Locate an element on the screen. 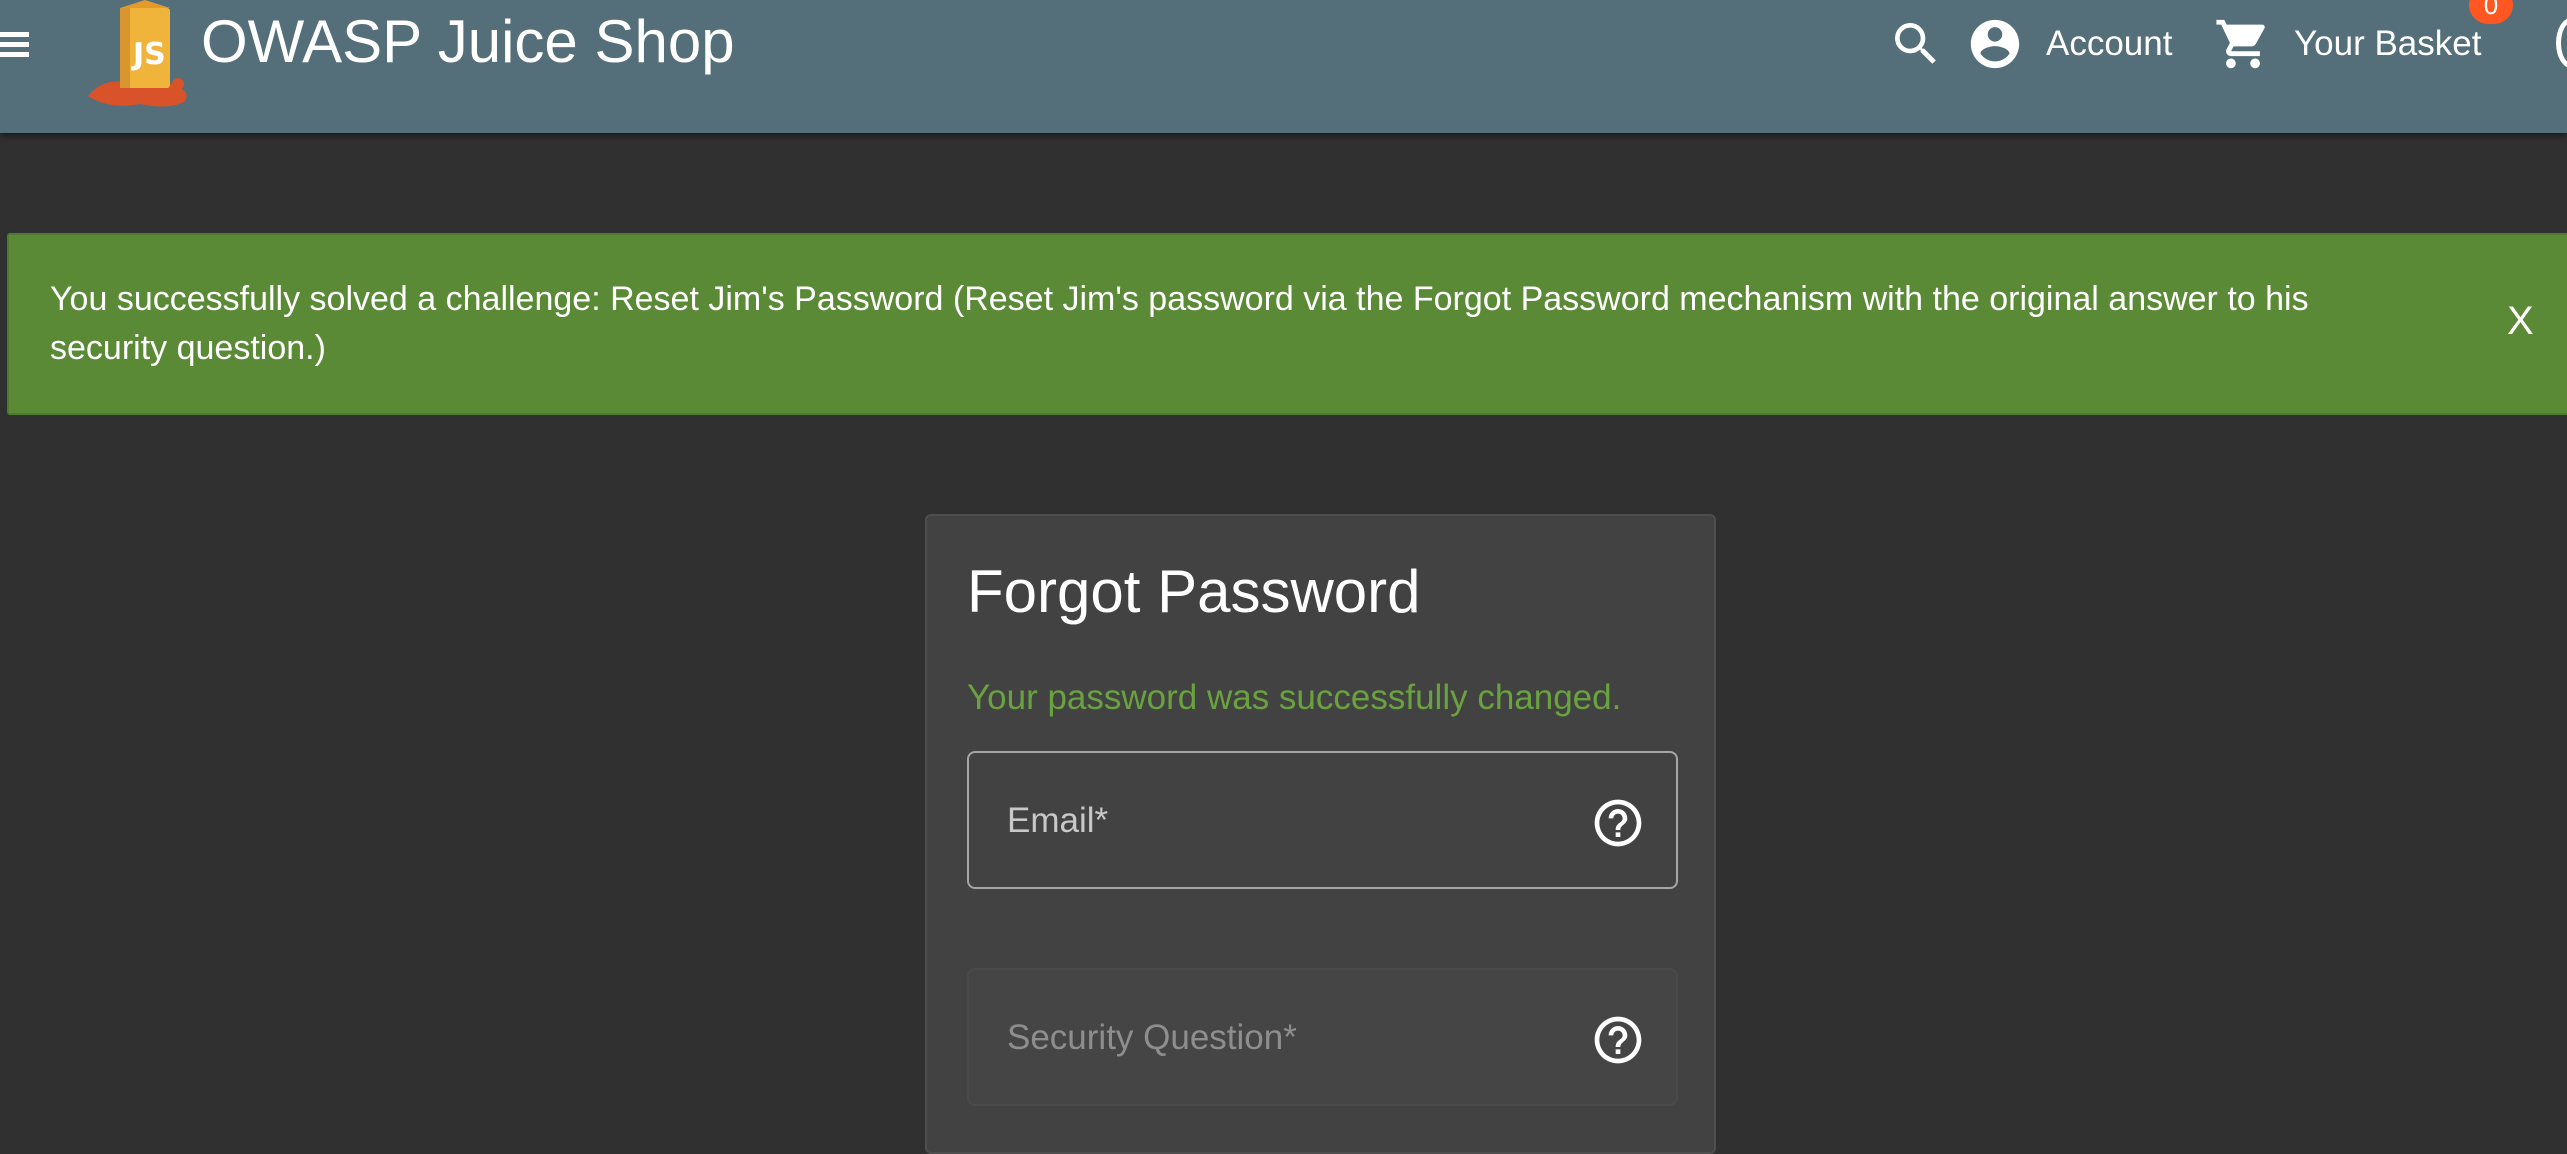 The width and height of the screenshot is (2567, 1154). account-label: Account is located at coordinates (2109, 43).